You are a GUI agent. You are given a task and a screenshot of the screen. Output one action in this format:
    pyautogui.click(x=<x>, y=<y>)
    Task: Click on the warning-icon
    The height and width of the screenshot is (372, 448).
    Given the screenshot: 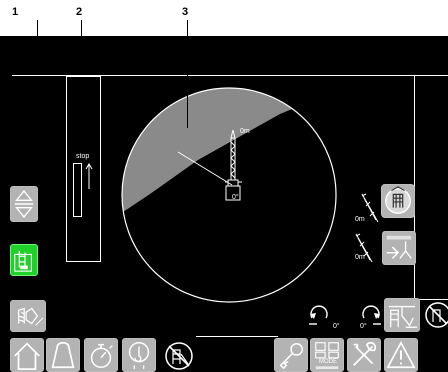 What is the action you would take?
    pyautogui.click(x=401, y=354)
    